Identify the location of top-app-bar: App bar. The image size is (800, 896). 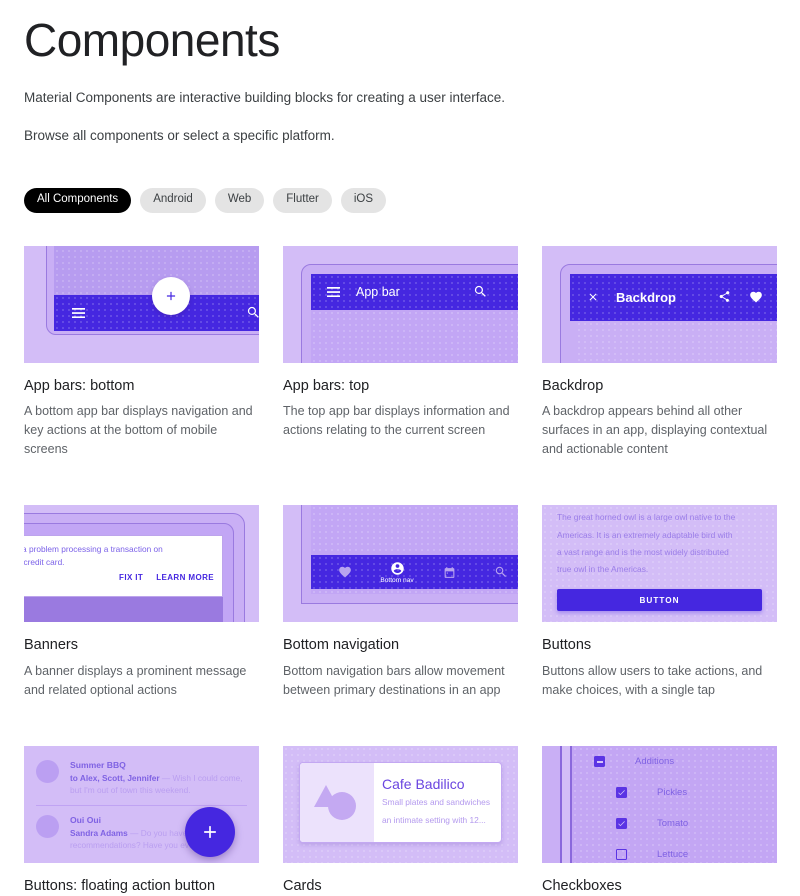
(414, 291).